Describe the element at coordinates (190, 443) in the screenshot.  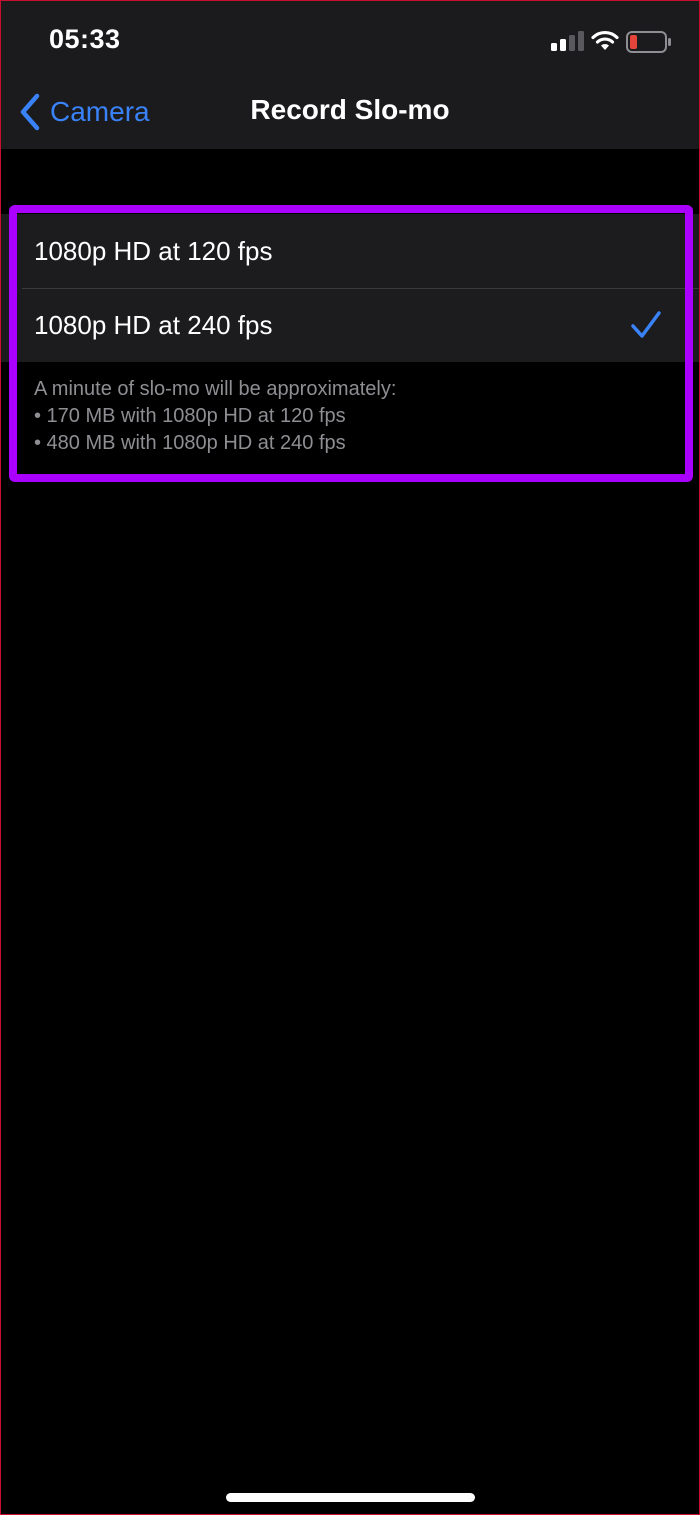
I see `footnote-item-240fps: • 480 MB with 1080p HD at 240 fps` at that location.